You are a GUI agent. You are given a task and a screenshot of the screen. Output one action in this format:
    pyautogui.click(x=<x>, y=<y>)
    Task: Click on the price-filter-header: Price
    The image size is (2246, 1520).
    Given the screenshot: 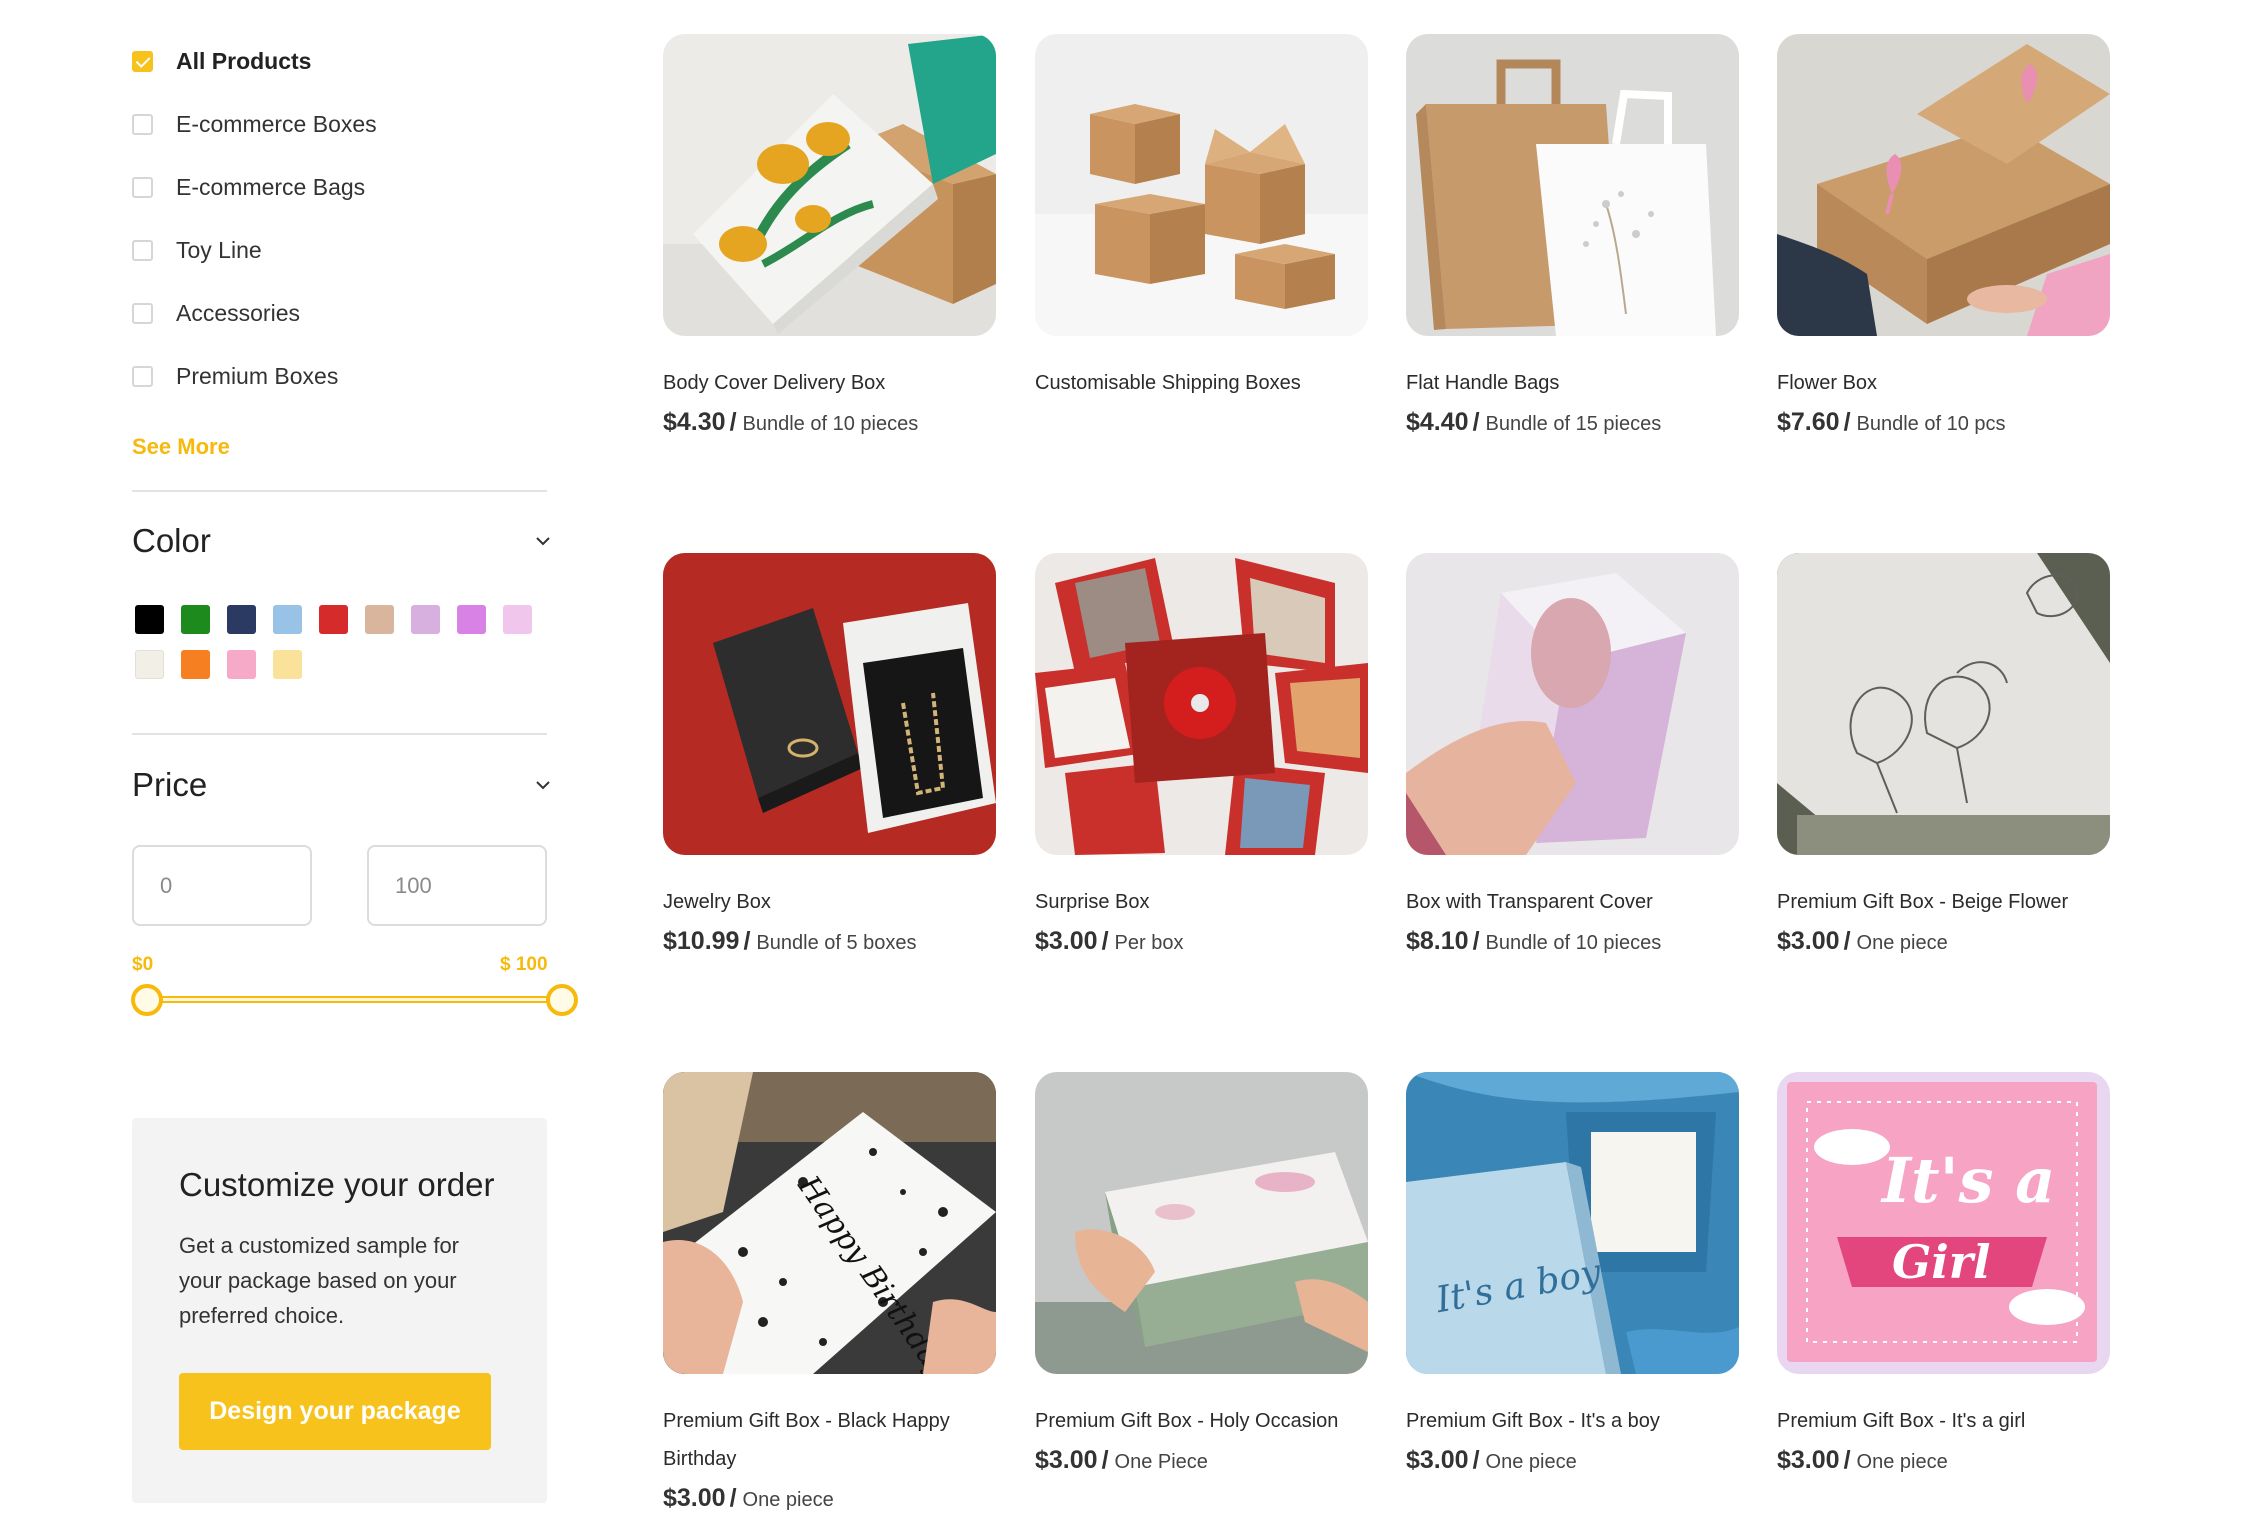 What is the action you would take?
    pyautogui.click(x=342, y=785)
    